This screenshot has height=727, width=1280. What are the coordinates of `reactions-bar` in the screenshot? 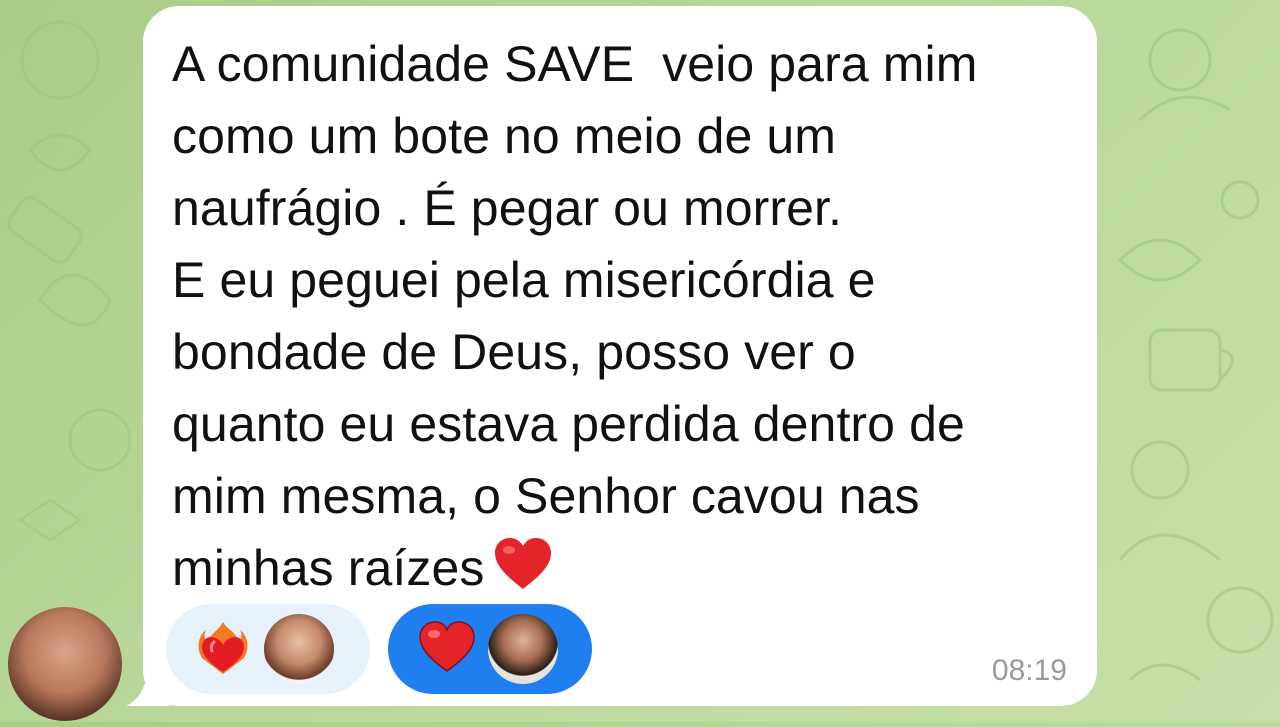 It's located at (379, 649).